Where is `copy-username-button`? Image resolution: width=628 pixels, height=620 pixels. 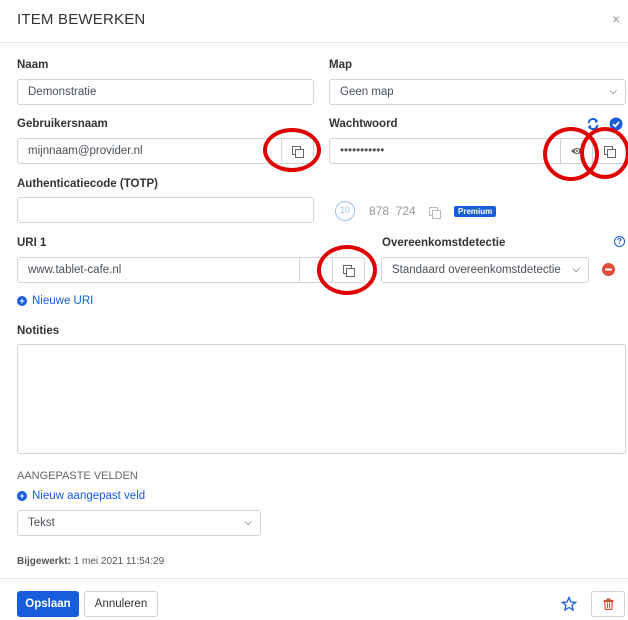 copy-username-button is located at coordinates (297, 151).